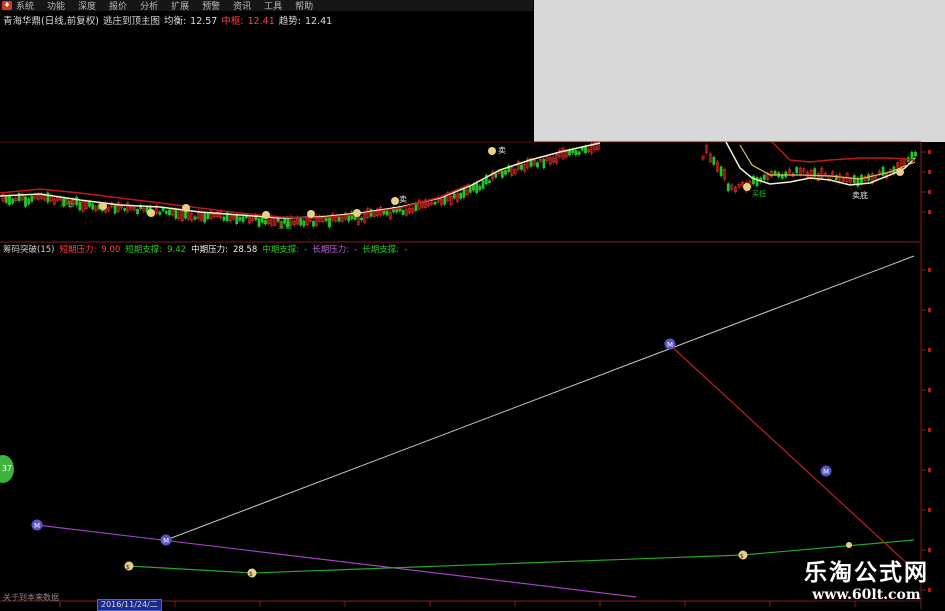 This screenshot has width=945, height=611. What do you see at coordinates (306, 250) in the screenshot?
I see `mid-support-dash: -` at bounding box center [306, 250].